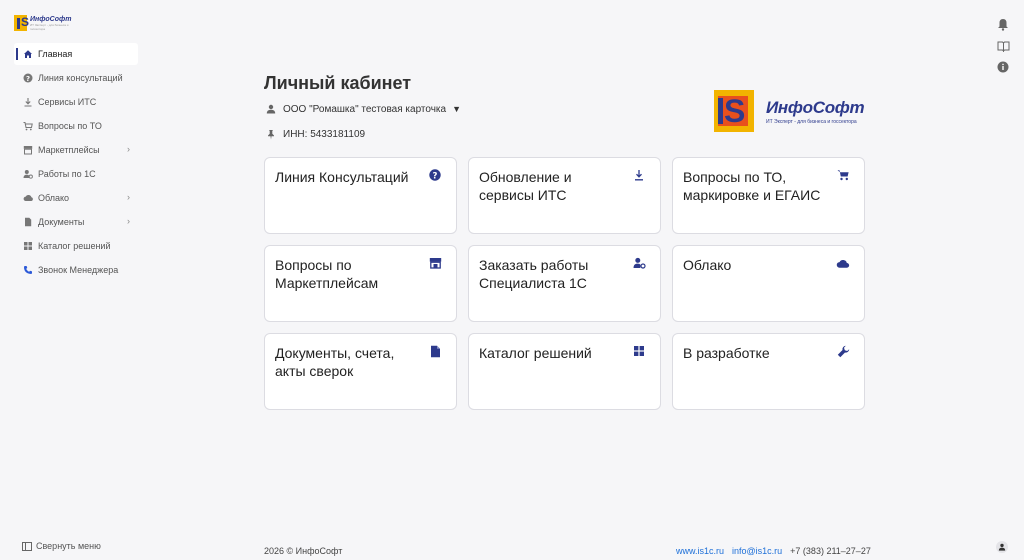  I want to click on notifications-button, so click(1003, 24).